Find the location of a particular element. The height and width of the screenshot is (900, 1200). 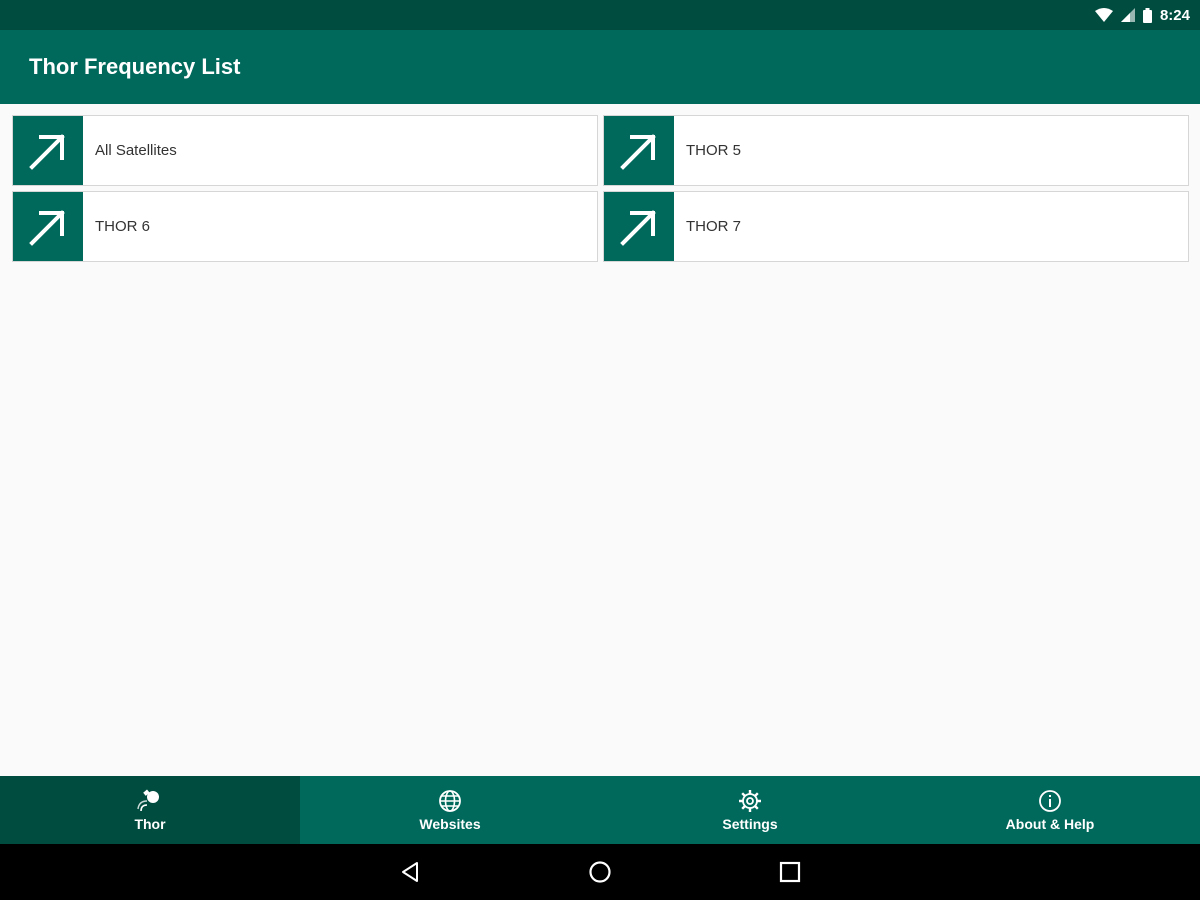

nav-item-thor: Thor is located at coordinates (150, 810).